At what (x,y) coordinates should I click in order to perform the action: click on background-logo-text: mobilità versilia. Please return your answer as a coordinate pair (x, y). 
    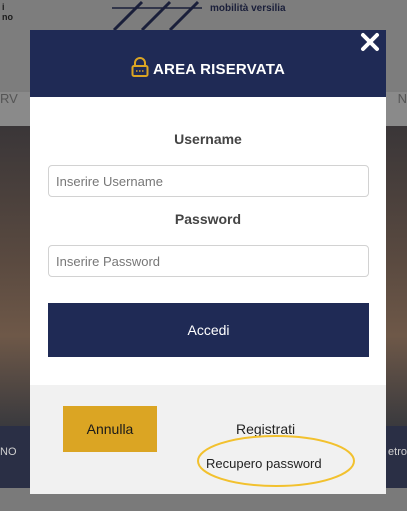
    Looking at the image, I should click on (248, 8).